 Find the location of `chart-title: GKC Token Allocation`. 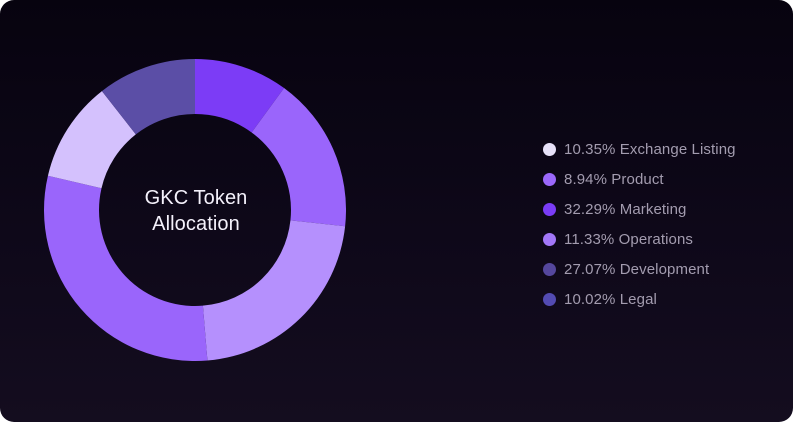

chart-title: GKC Token Allocation is located at coordinates (196, 211).